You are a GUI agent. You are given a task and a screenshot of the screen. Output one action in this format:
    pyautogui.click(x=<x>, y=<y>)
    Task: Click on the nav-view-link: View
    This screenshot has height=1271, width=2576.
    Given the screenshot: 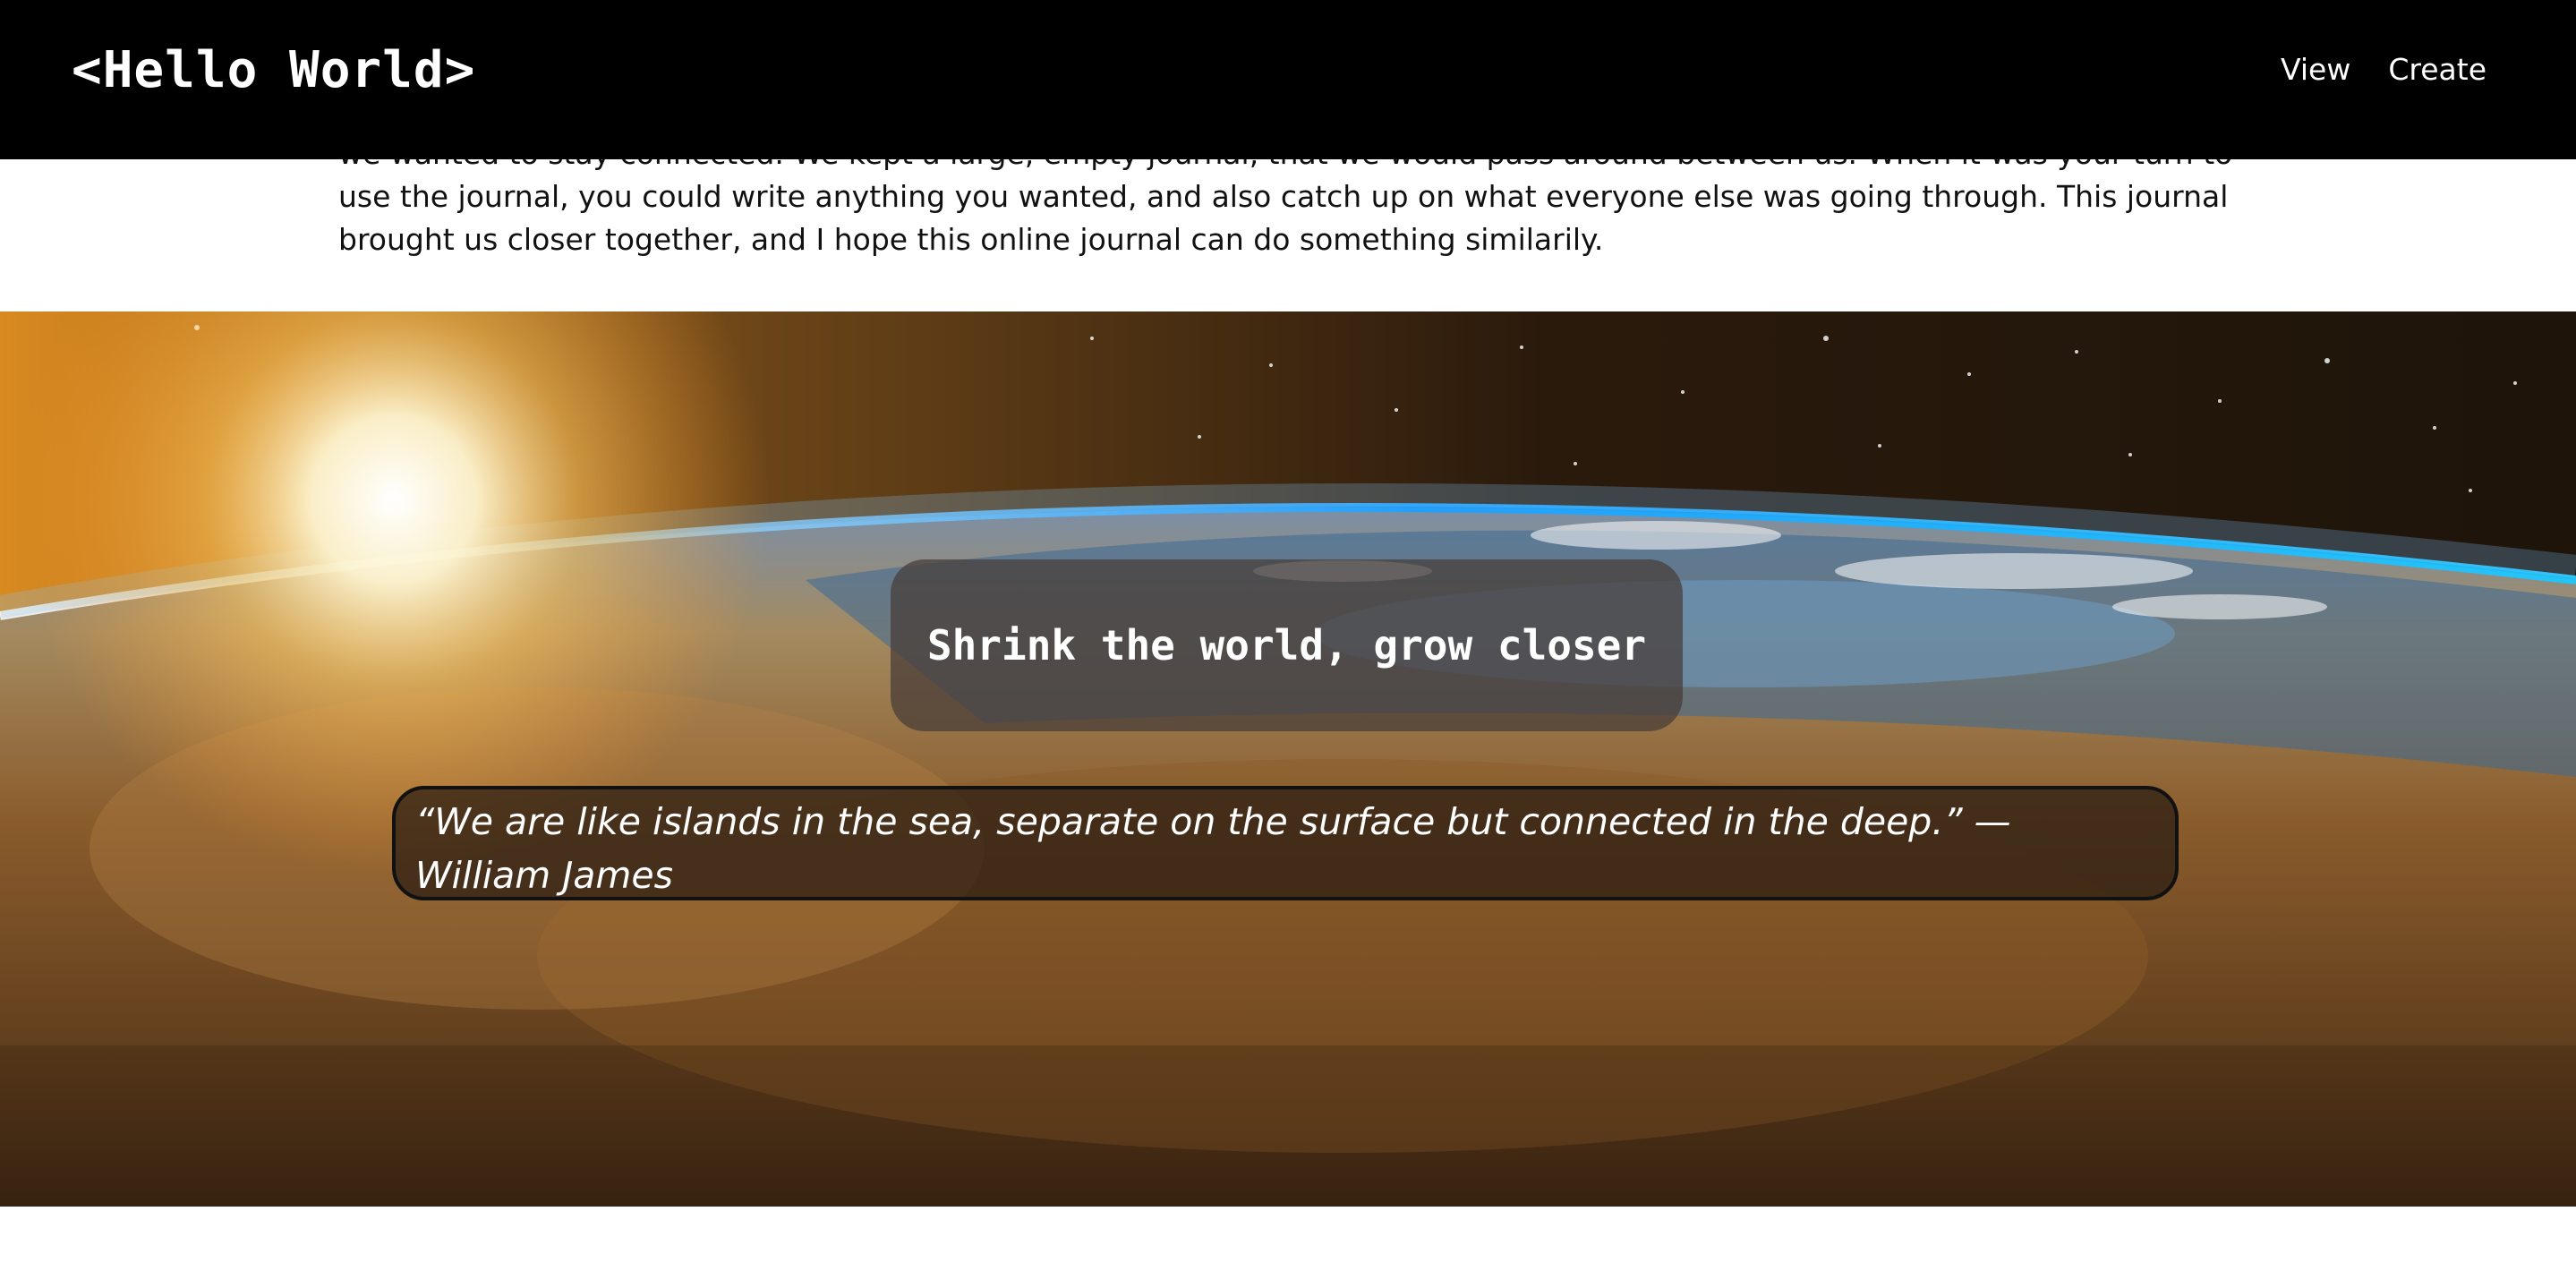 What is the action you would take?
    pyautogui.click(x=2315, y=69)
    